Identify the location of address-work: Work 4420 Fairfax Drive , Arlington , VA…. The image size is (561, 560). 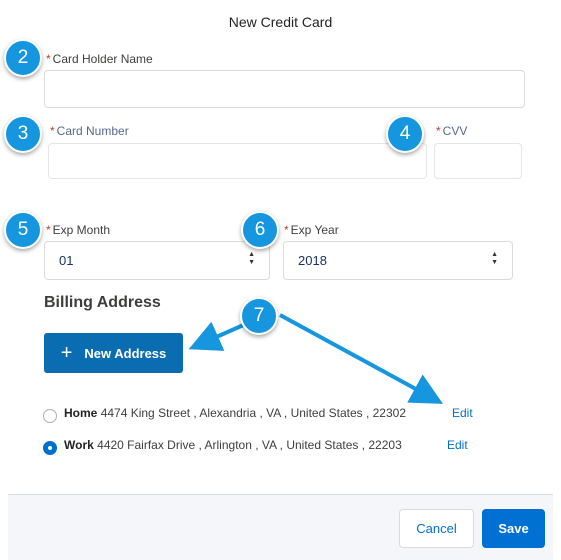
(233, 445).